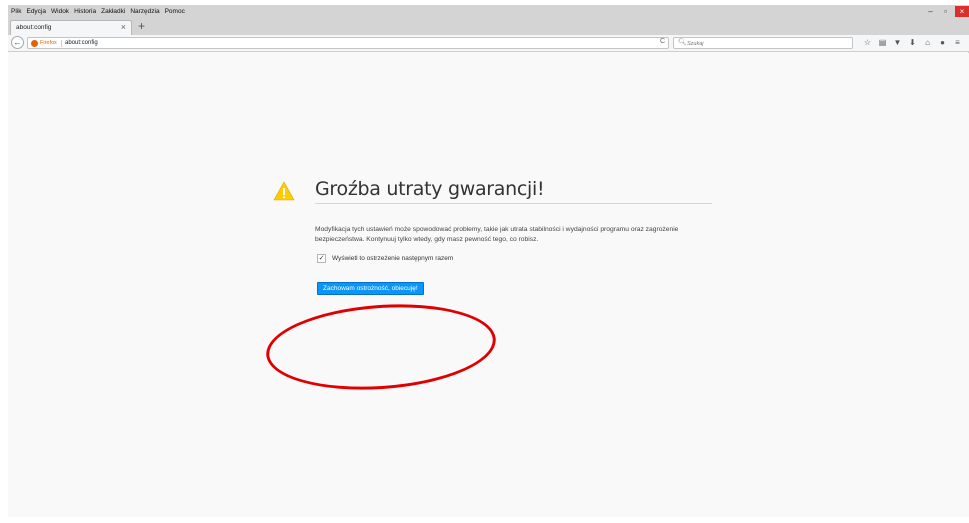 The width and height of the screenshot is (969, 523). I want to click on search-icon: 🔍︎, so click(682, 42).